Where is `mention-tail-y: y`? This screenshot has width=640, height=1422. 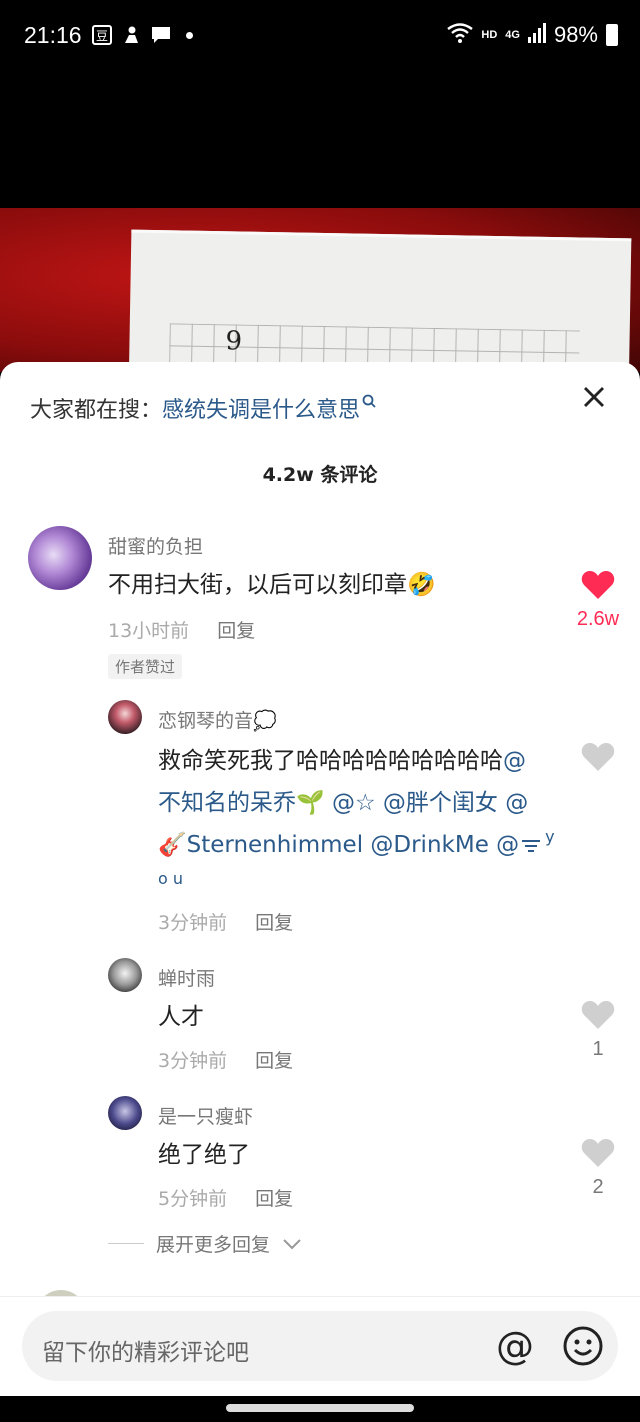
mention-tail-y: y is located at coordinates (549, 836).